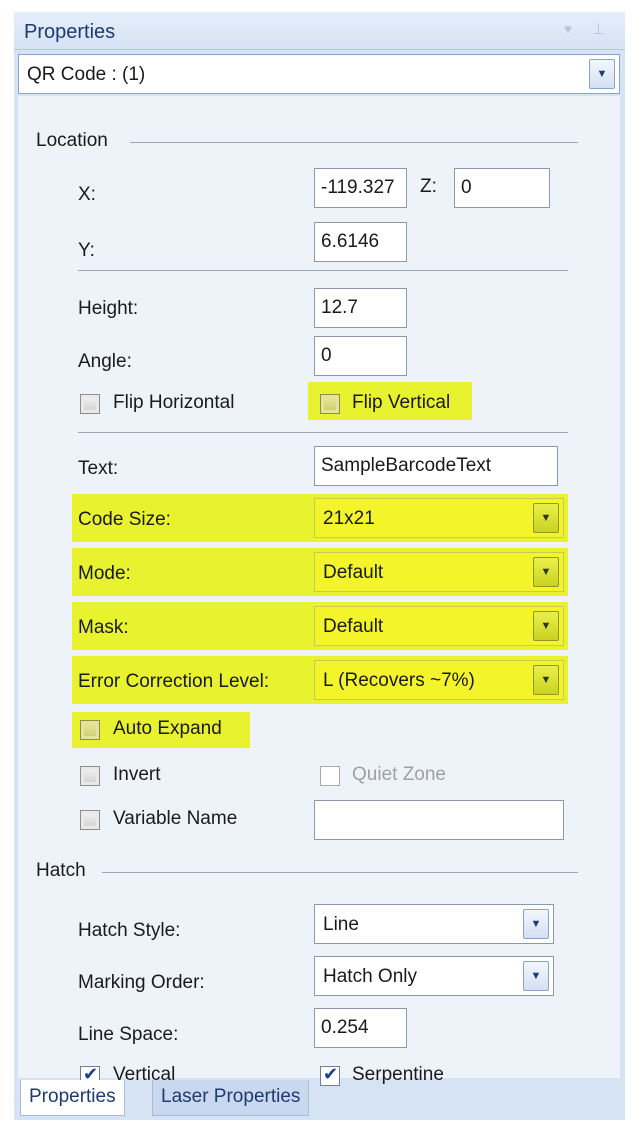 Image resolution: width=634 pixels, height=1135 pixels. I want to click on flip-vertical-checkbox, so click(330, 404).